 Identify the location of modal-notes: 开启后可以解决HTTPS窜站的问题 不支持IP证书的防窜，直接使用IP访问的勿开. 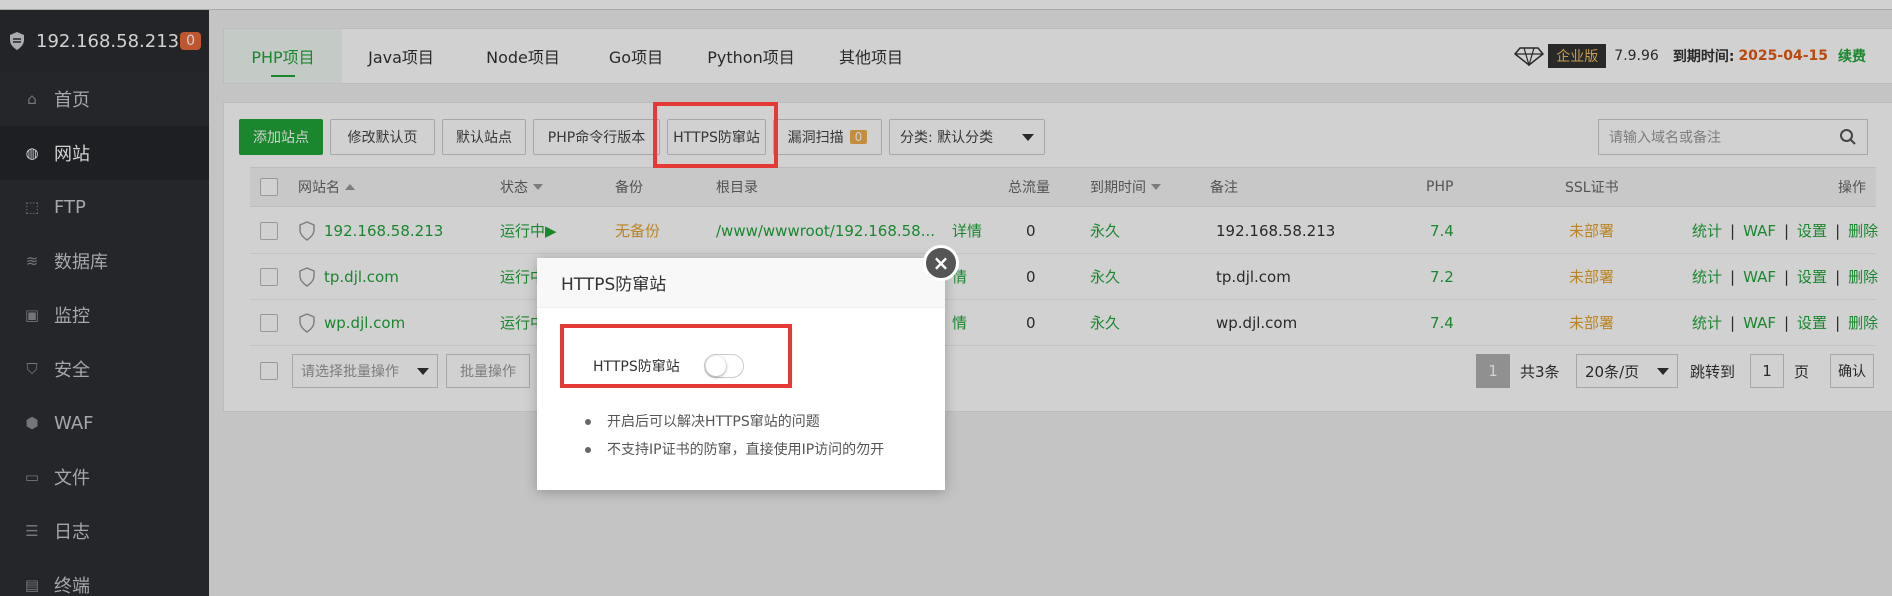
(734, 436).